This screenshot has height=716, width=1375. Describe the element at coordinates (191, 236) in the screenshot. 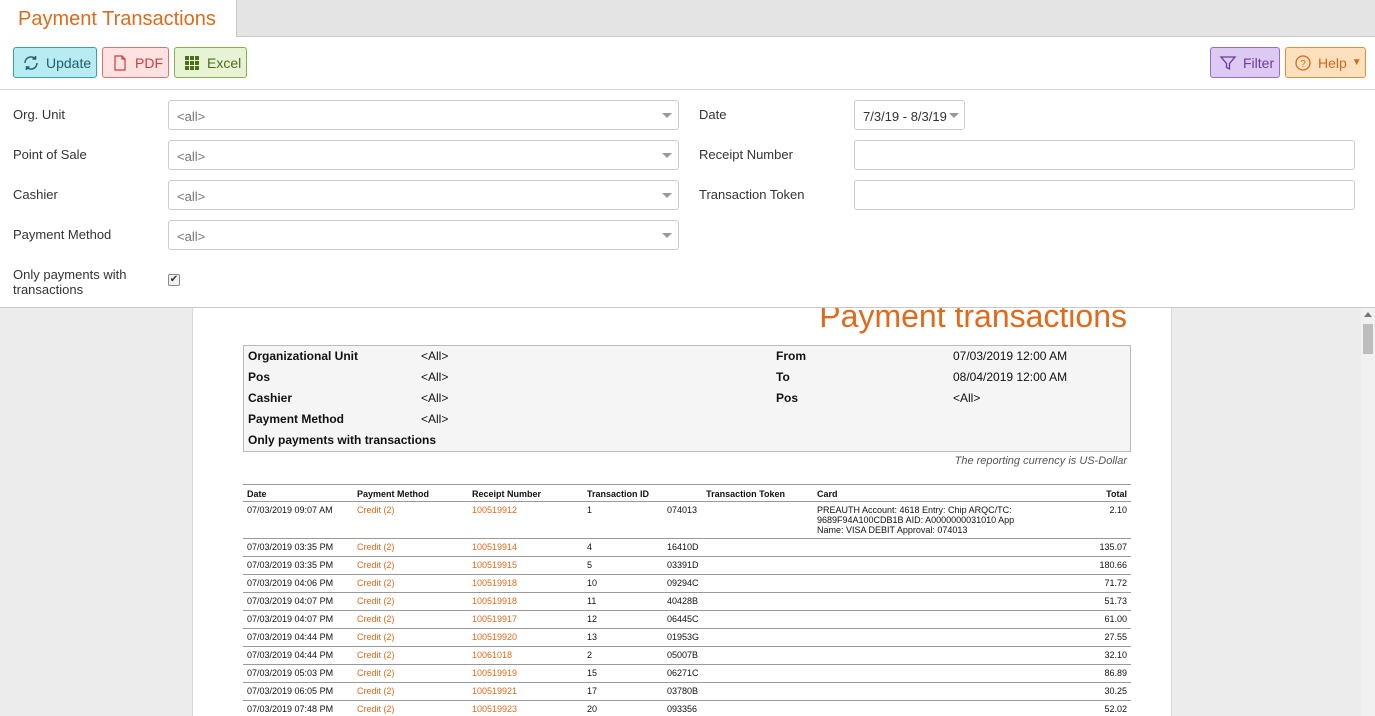

I see `payment-method-value: <all>` at that location.